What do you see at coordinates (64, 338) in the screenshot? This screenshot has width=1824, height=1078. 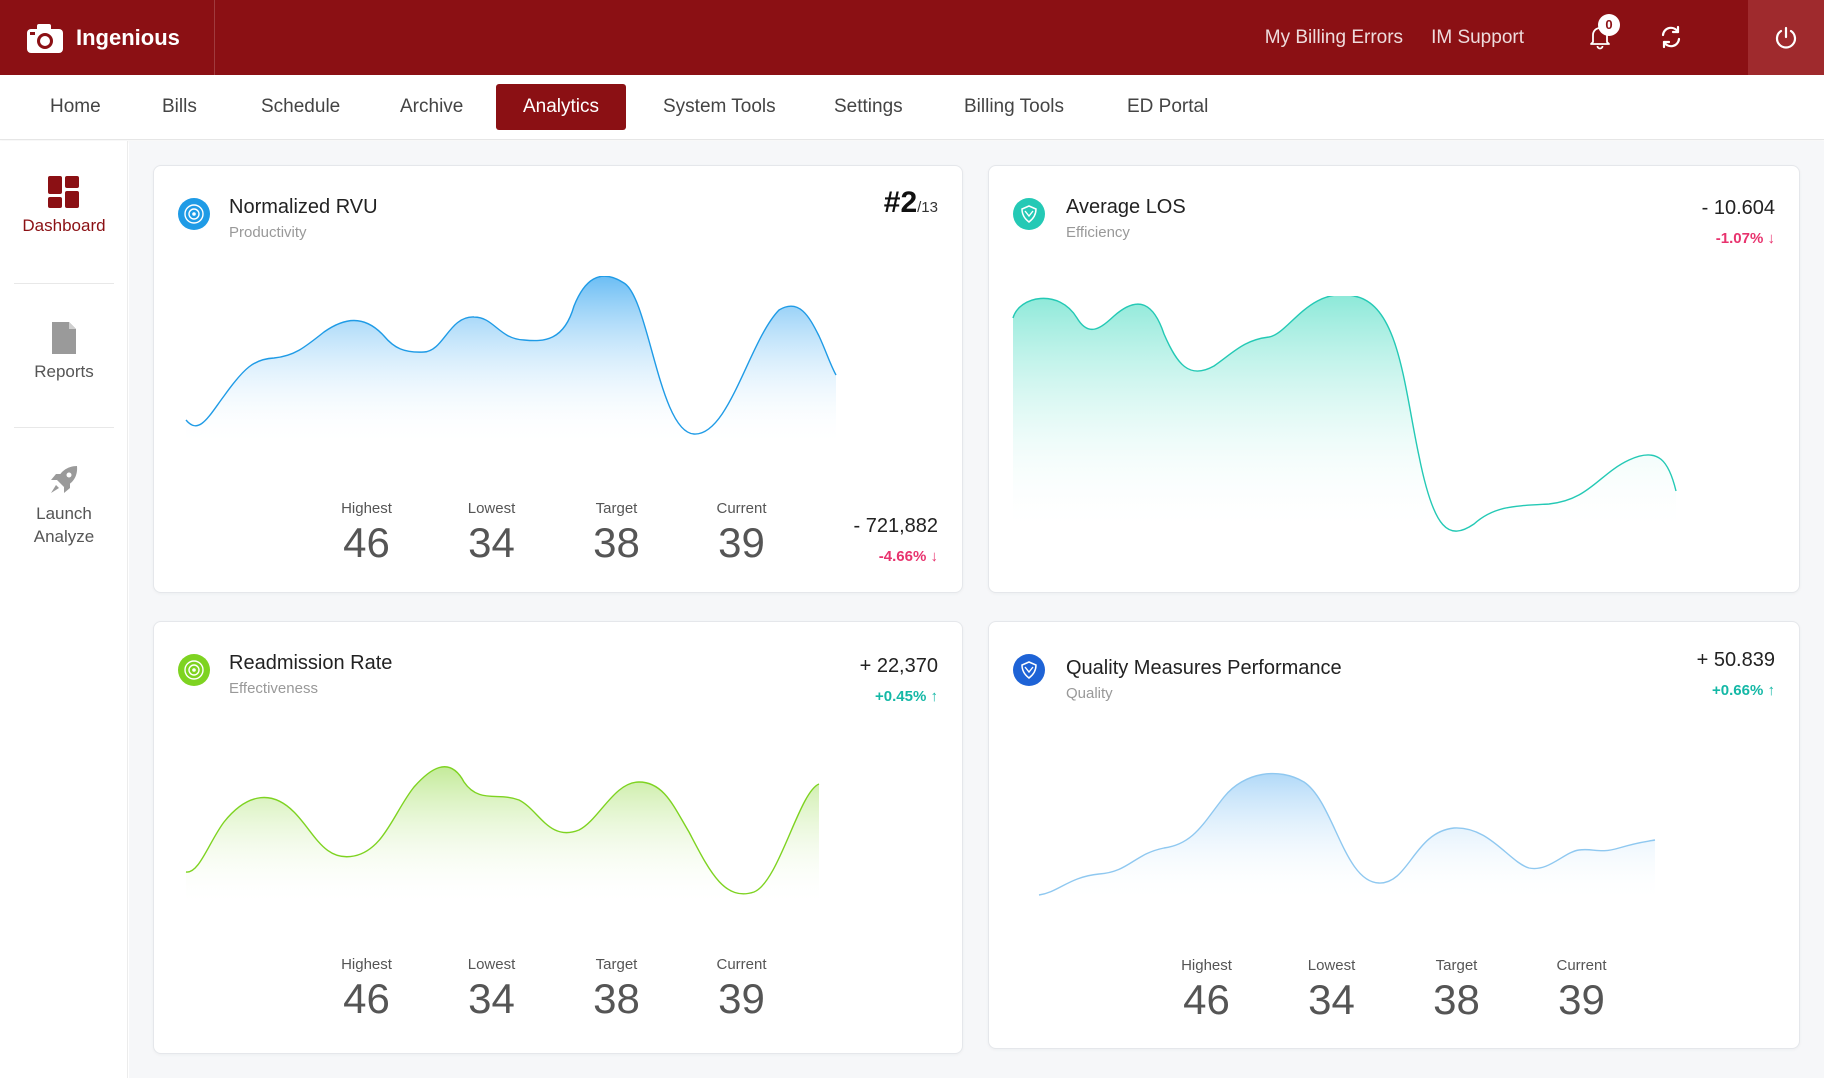 I see `document-icon` at bounding box center [64, 338].